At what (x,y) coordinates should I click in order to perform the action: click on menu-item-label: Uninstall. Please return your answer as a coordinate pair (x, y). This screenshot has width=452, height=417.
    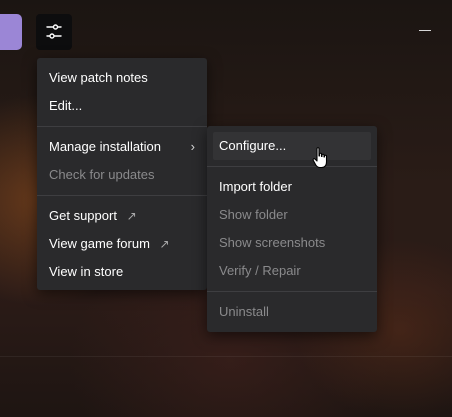
    Looking at the image, I should click on (244, 311).